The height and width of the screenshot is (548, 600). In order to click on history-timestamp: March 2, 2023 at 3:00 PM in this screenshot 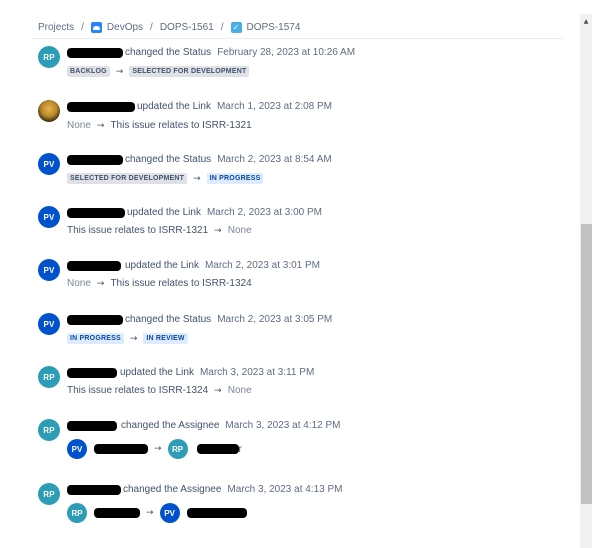, I will do `click(264, 212)`.